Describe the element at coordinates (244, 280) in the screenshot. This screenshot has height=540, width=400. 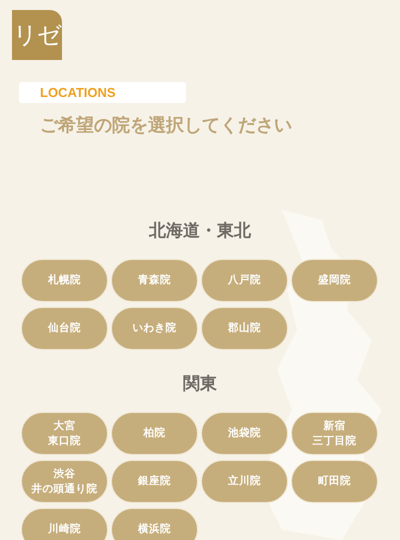
I see `clinic-button: 八戸院` at that location.